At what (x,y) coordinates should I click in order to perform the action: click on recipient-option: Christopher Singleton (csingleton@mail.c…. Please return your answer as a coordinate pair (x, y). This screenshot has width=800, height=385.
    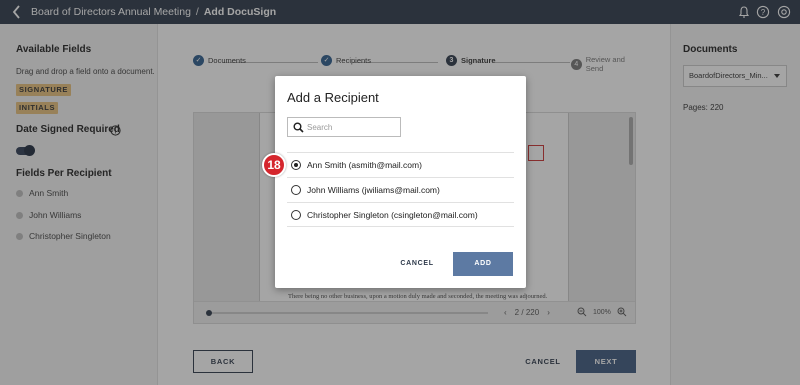
    Looking at the image, I should click on (400, 214).